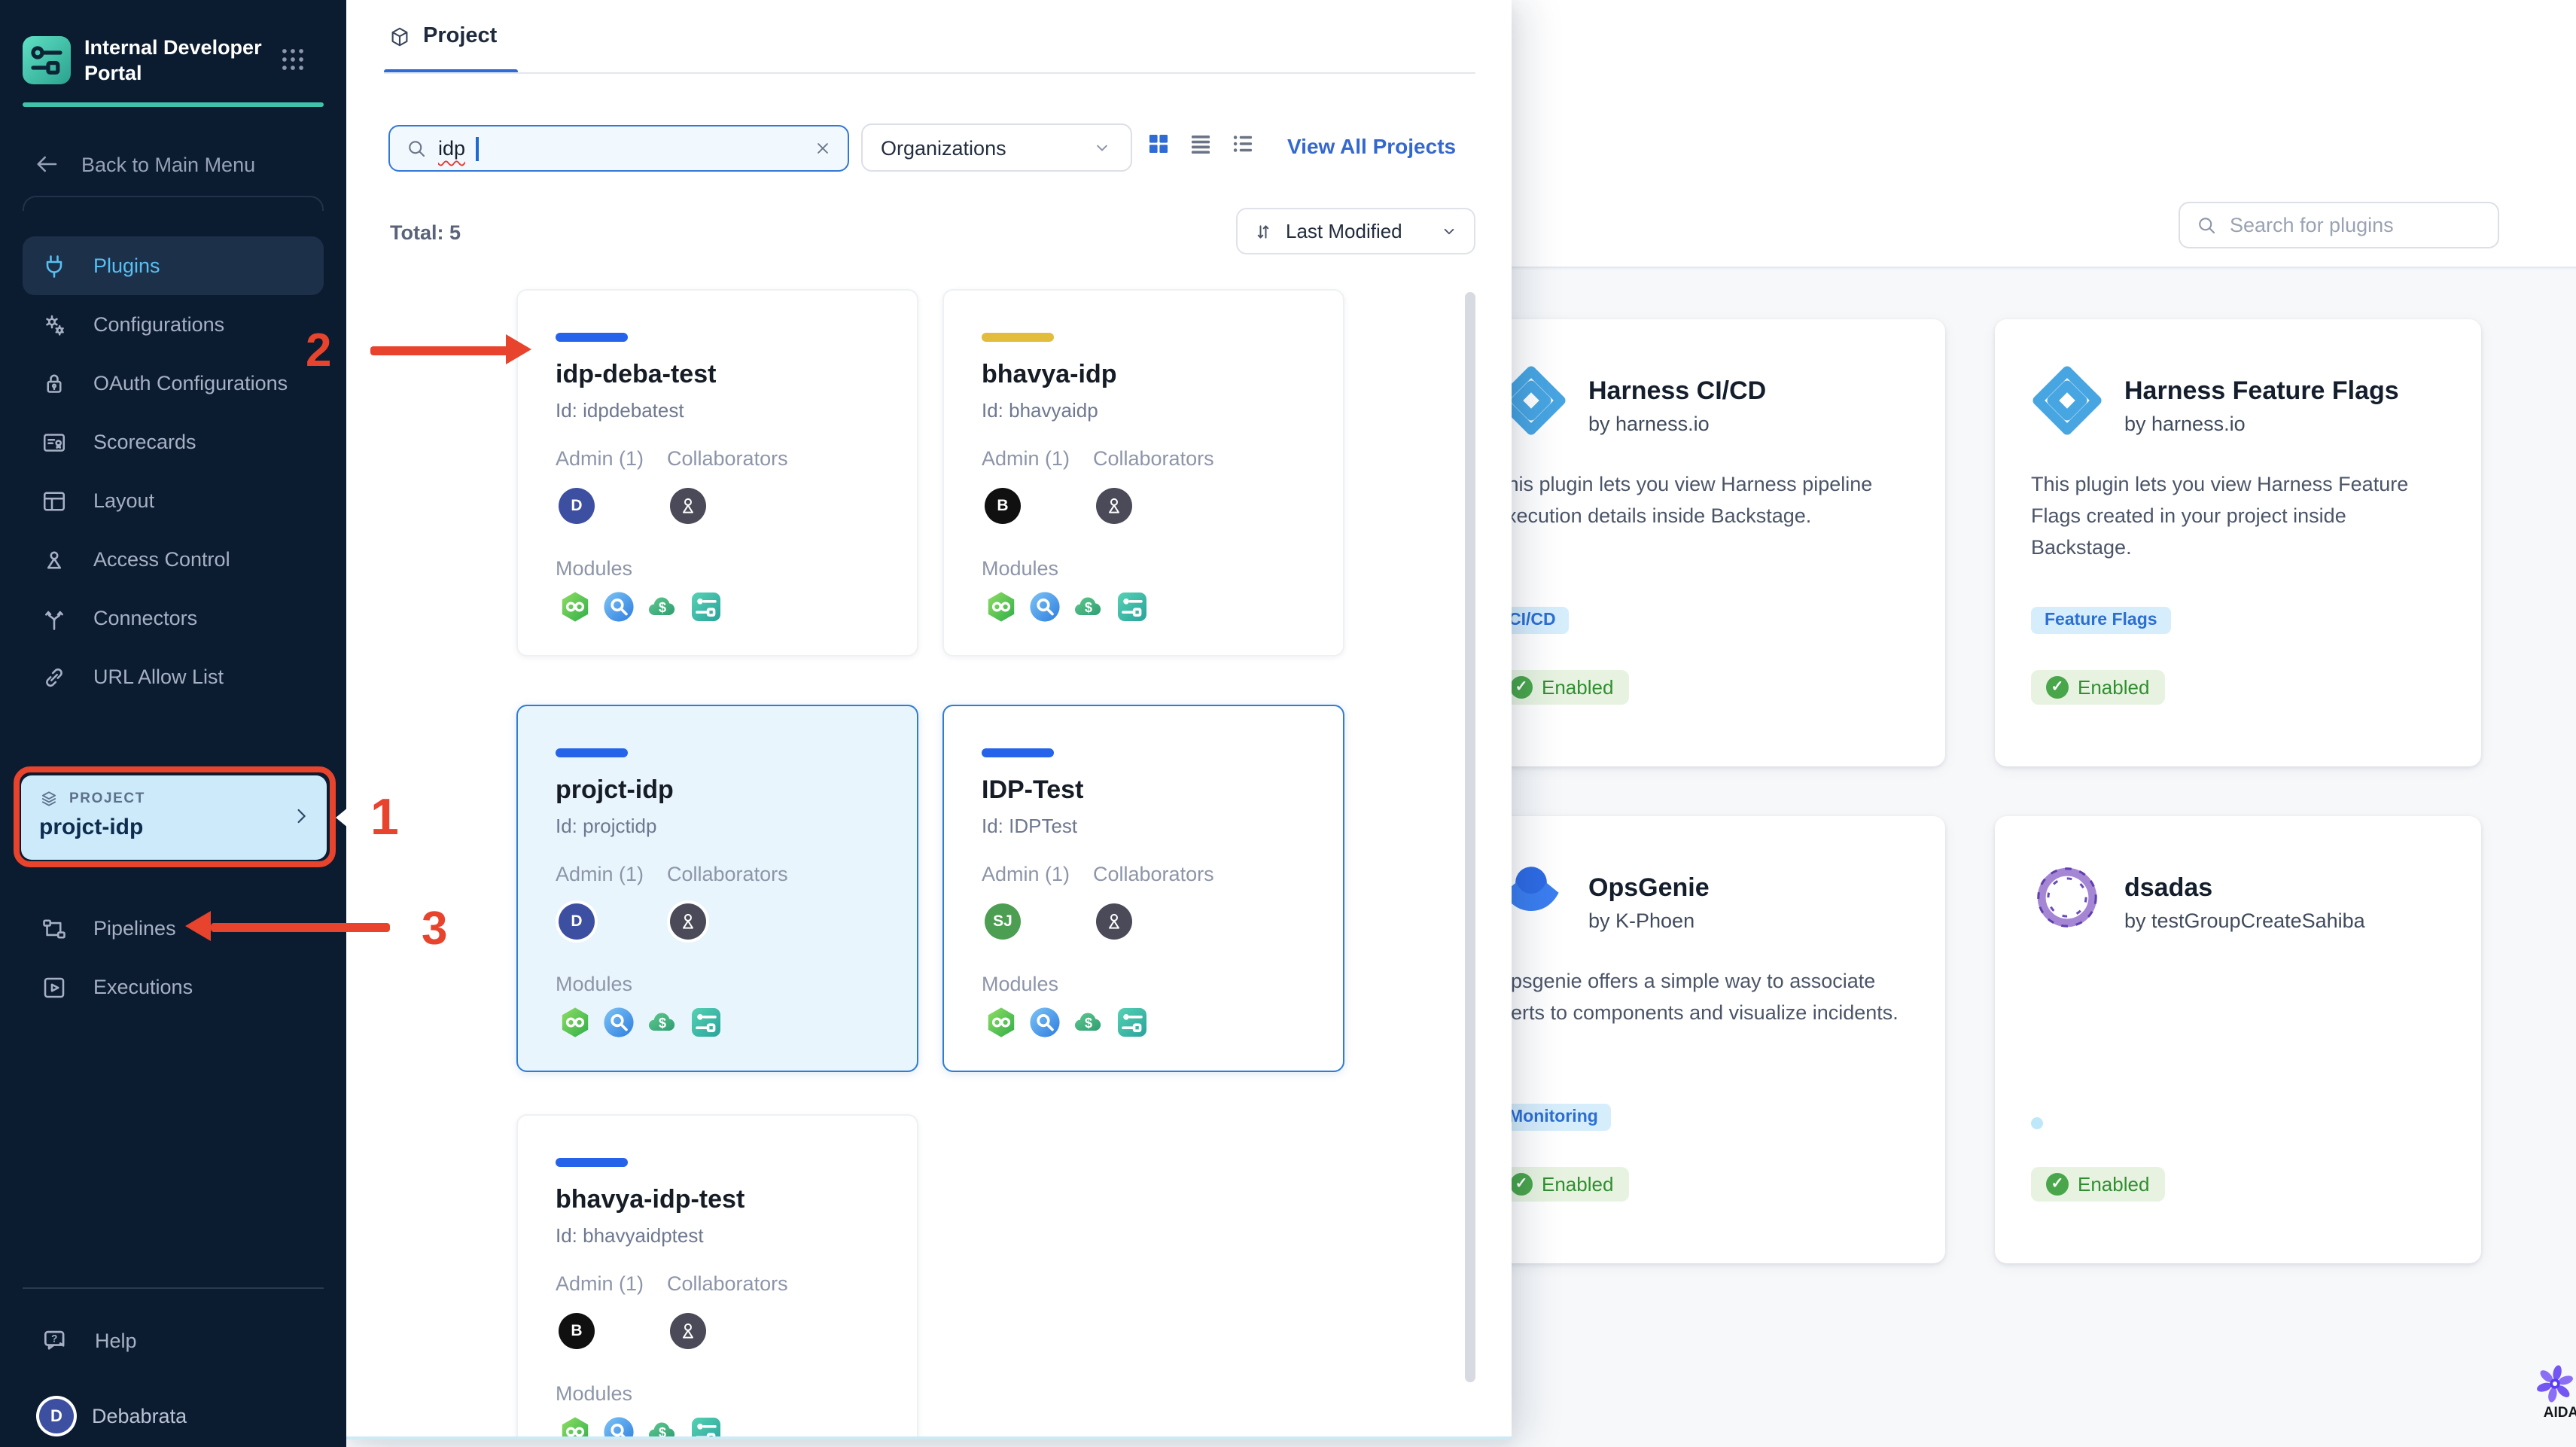 This screenshot has height=1447, width=2576. I want to click on cube-icon, so click(399, 36).